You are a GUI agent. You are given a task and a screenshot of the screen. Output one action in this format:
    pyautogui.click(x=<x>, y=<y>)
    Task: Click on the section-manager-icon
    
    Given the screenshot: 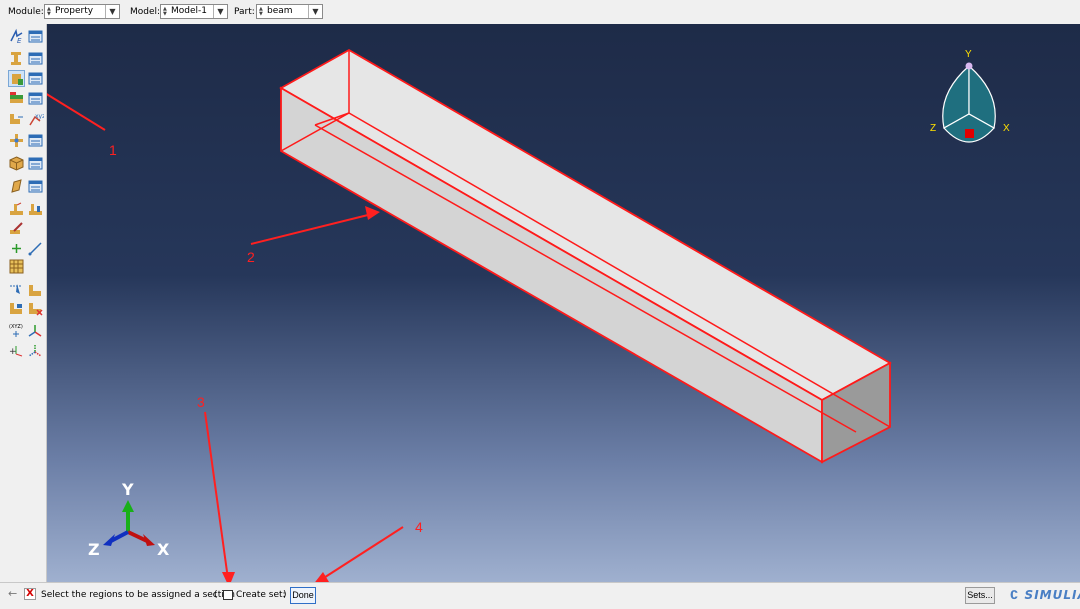 What is the action you would take?
    pyautogui.click(x=35, y=58)
    